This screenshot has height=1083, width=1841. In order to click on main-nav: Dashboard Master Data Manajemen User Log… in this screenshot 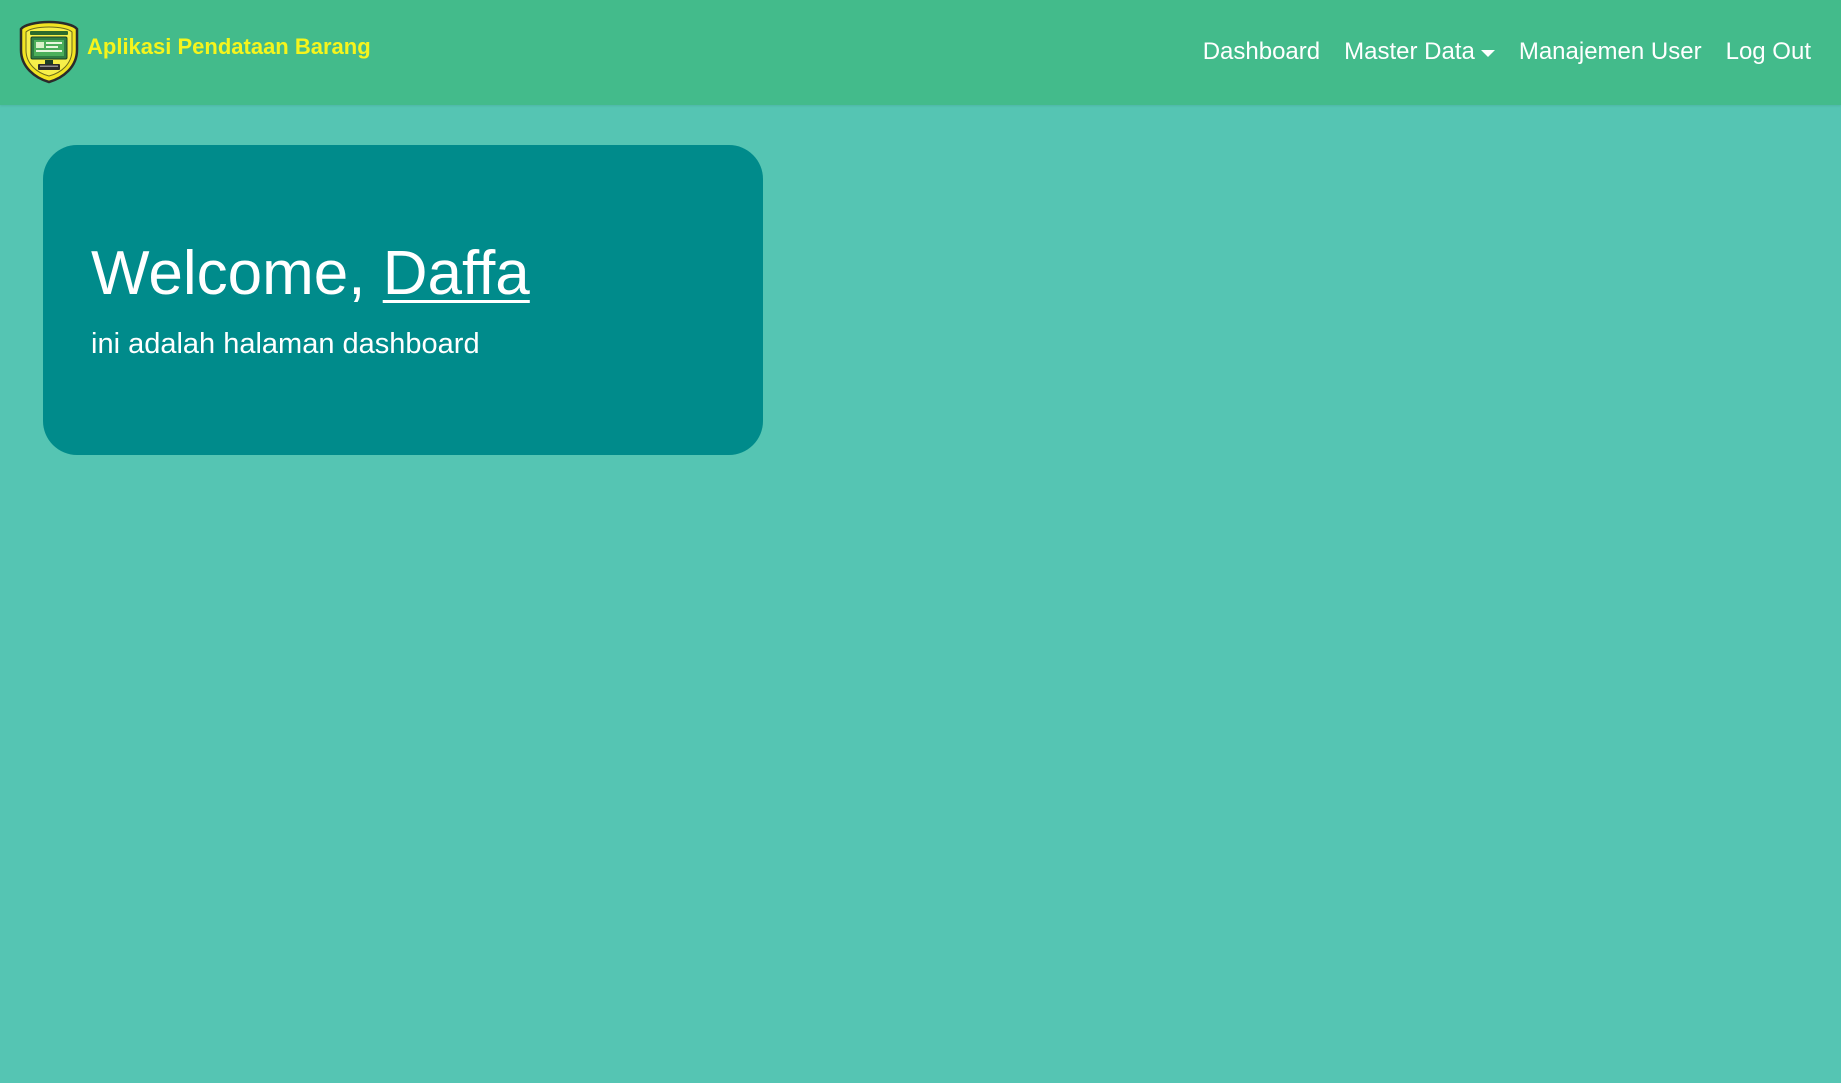, I will do `click(1507, 52)`.